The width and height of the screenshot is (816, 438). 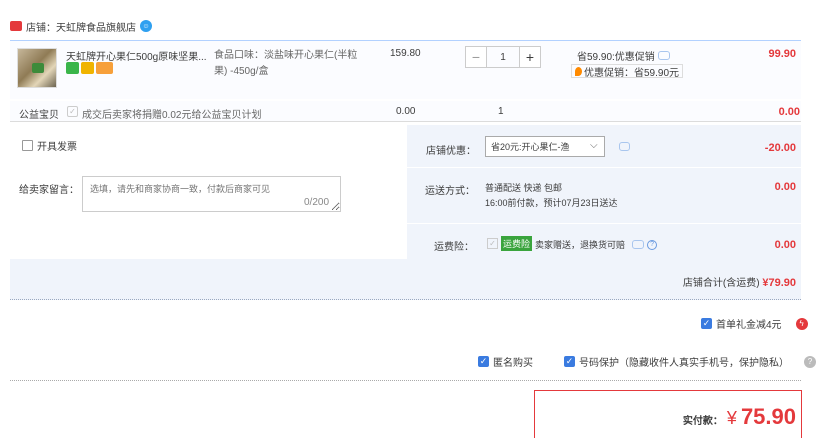 I want to click on item-total: 99.90, so click(x=782, y=54).